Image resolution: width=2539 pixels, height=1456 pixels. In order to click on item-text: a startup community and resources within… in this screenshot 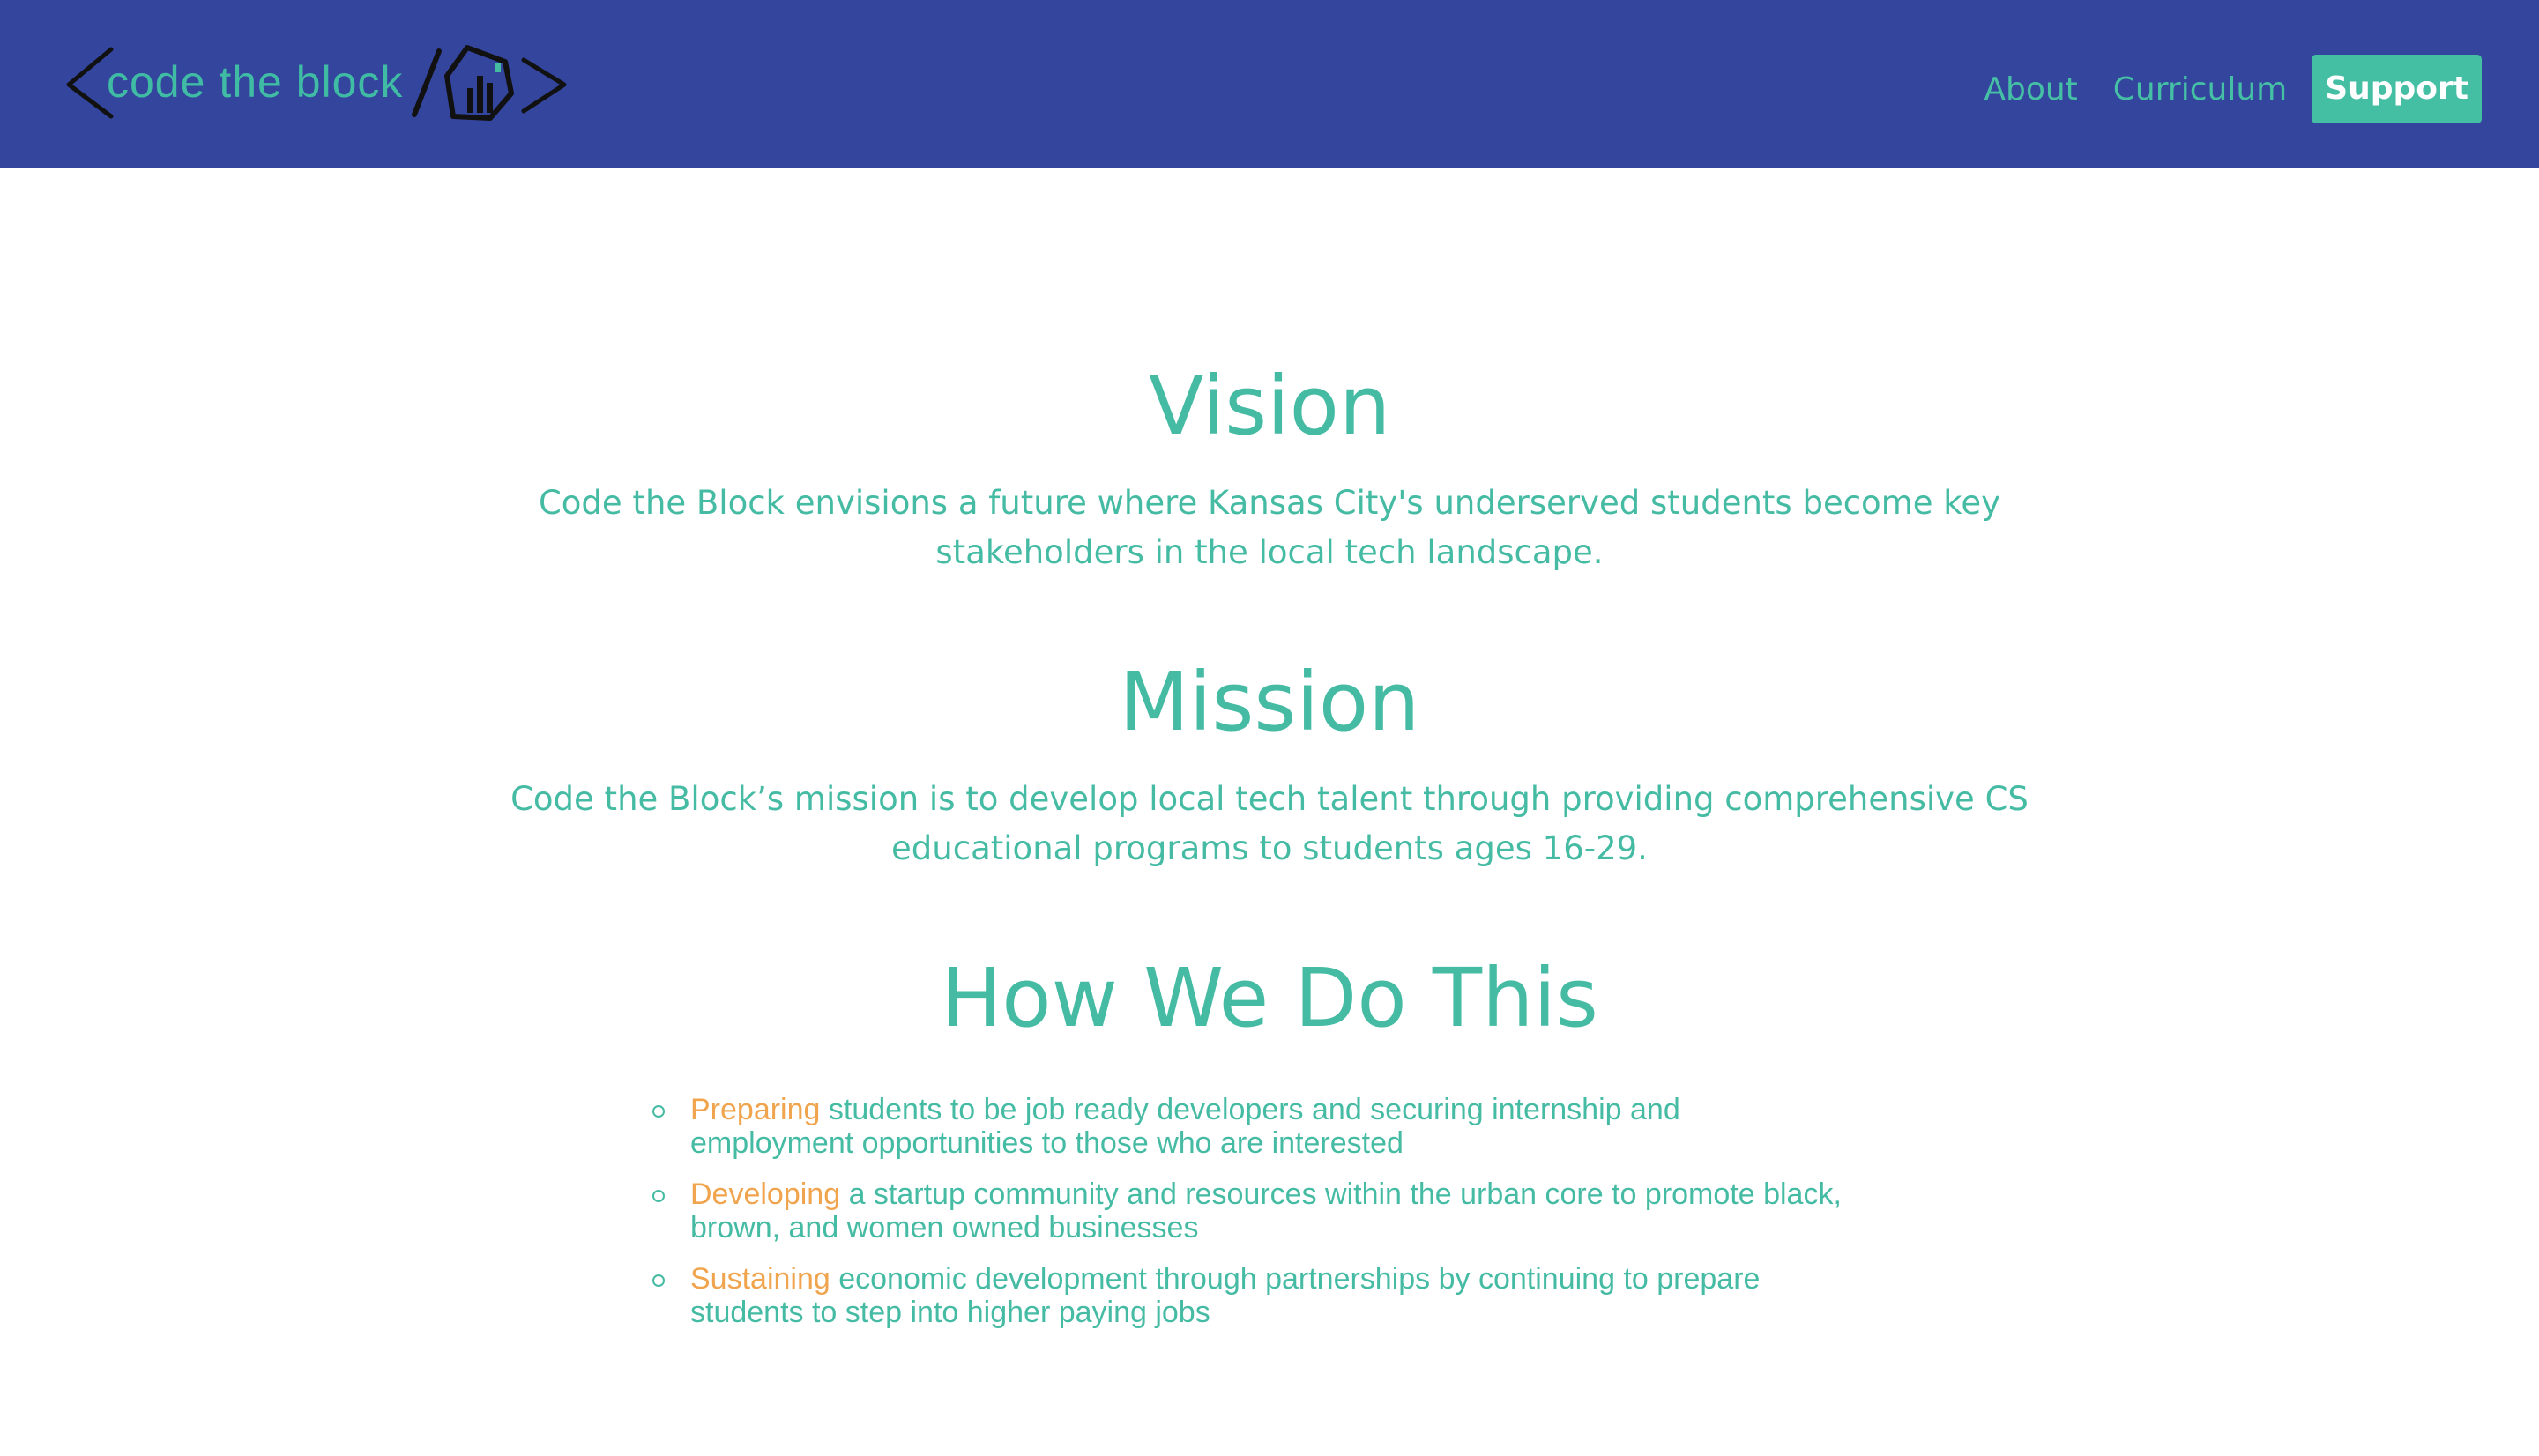, I will do `click(1266, 1210)`.